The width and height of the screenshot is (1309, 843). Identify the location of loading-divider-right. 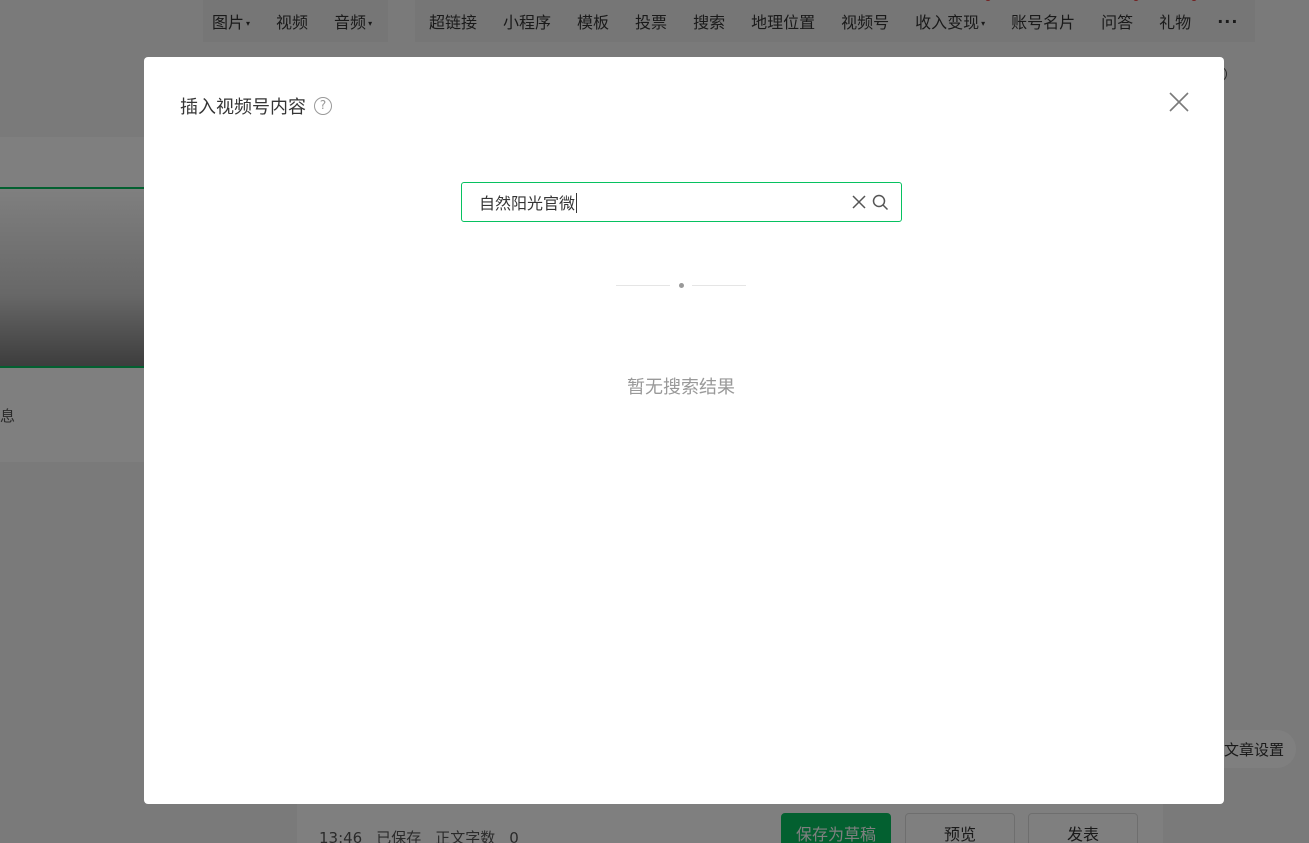
(719, 285).